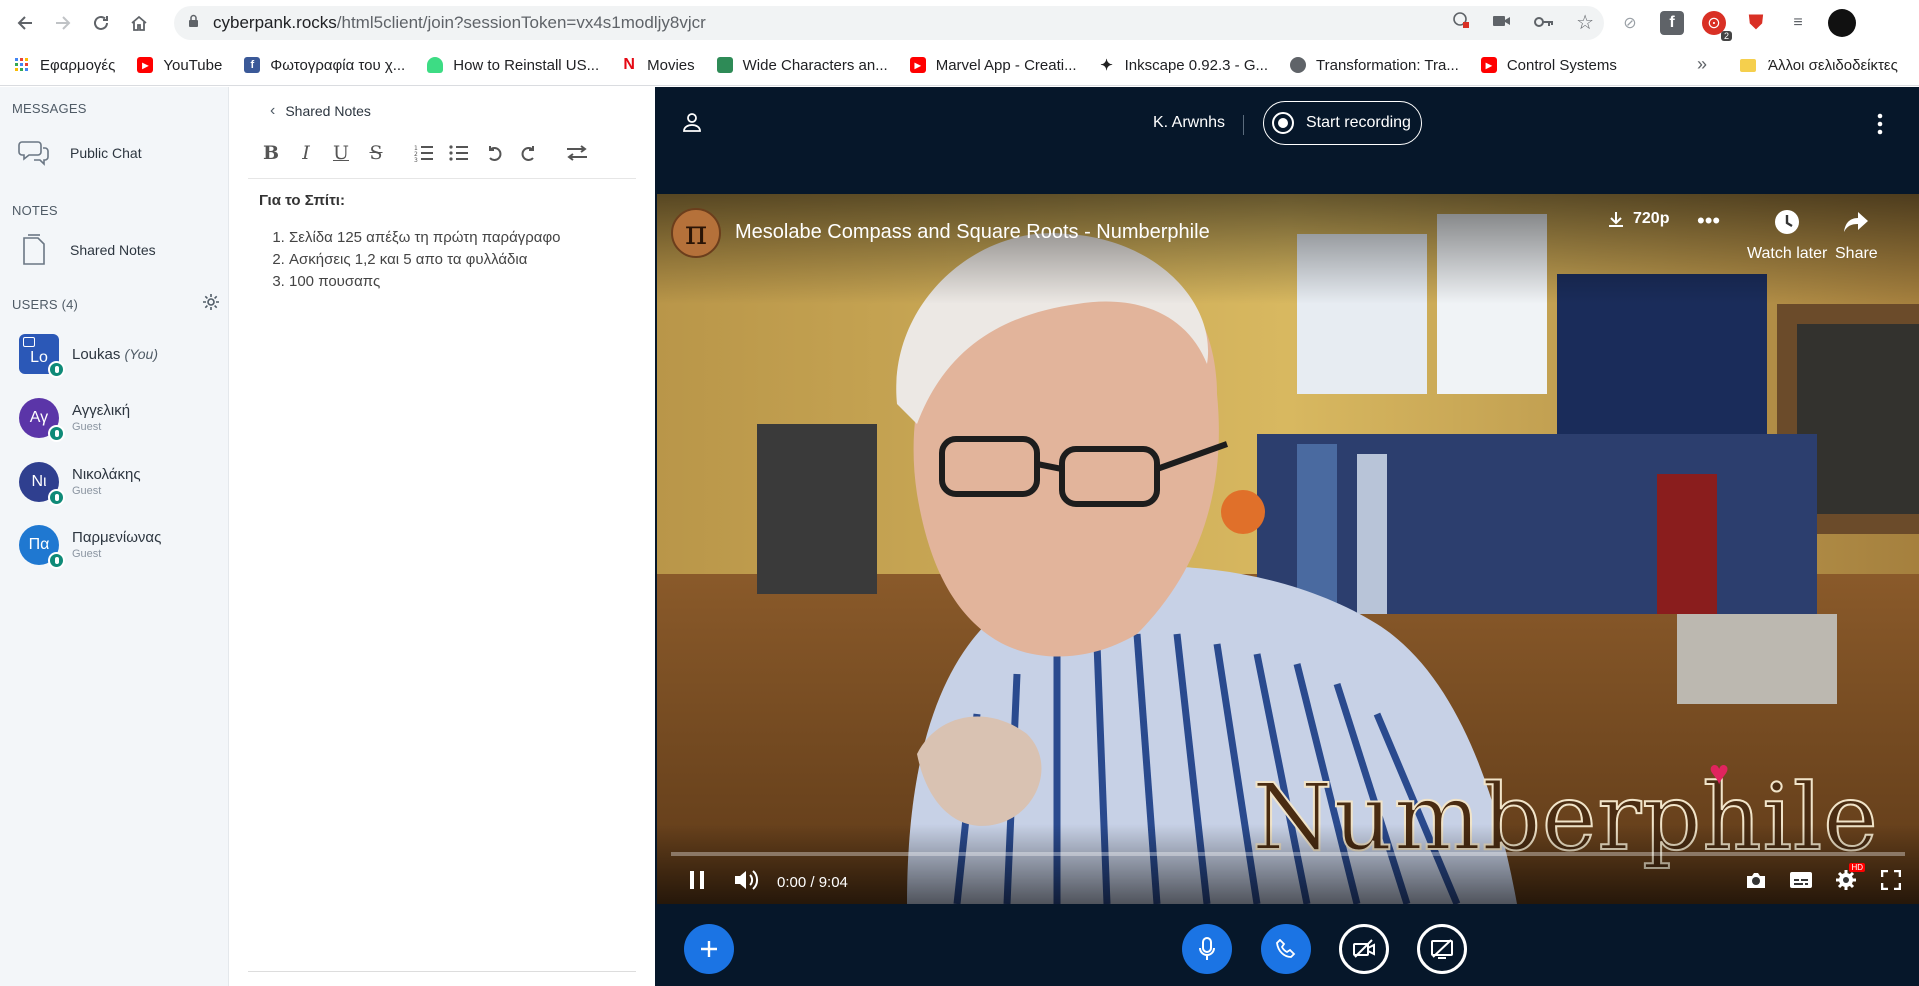 This screenshot has height=986, width=1919. Describe the element at coordinates (25, 23) in the screenshot. I see `back-icon` at that location.